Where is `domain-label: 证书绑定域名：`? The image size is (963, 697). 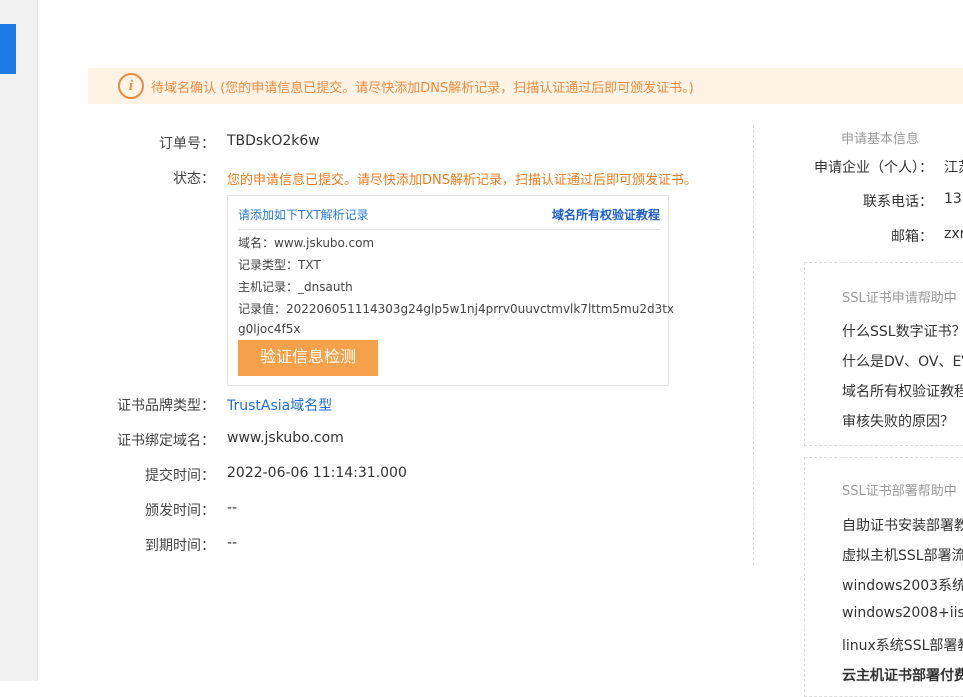
domain-label: 证书绑定域名： is located at coordinates (166, 441).